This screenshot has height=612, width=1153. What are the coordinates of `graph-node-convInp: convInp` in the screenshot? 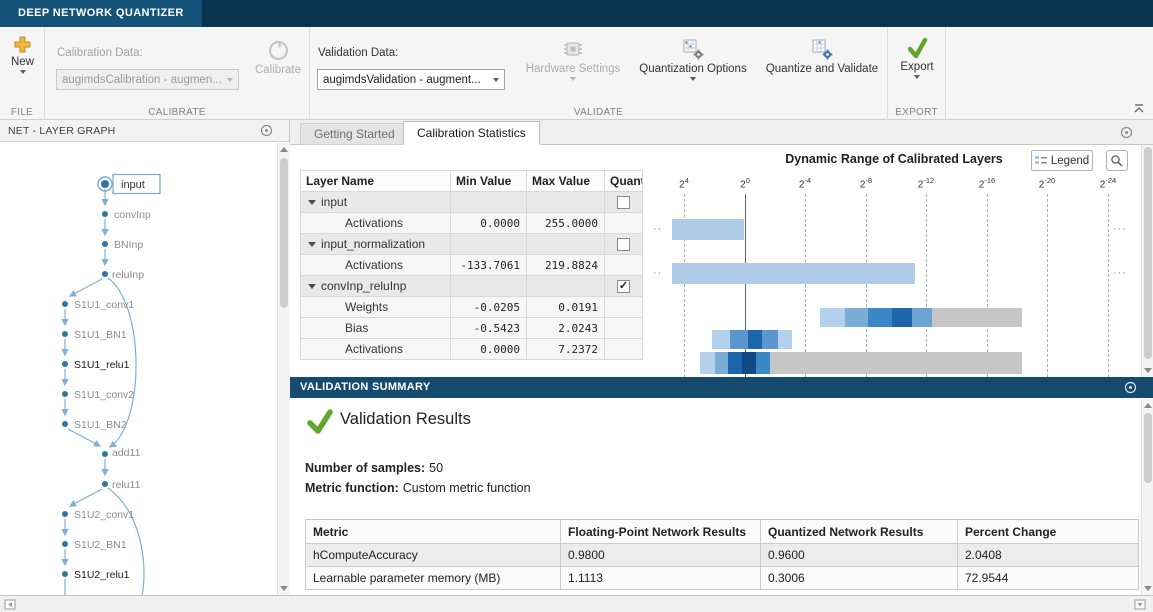 It's located at (126, 215).